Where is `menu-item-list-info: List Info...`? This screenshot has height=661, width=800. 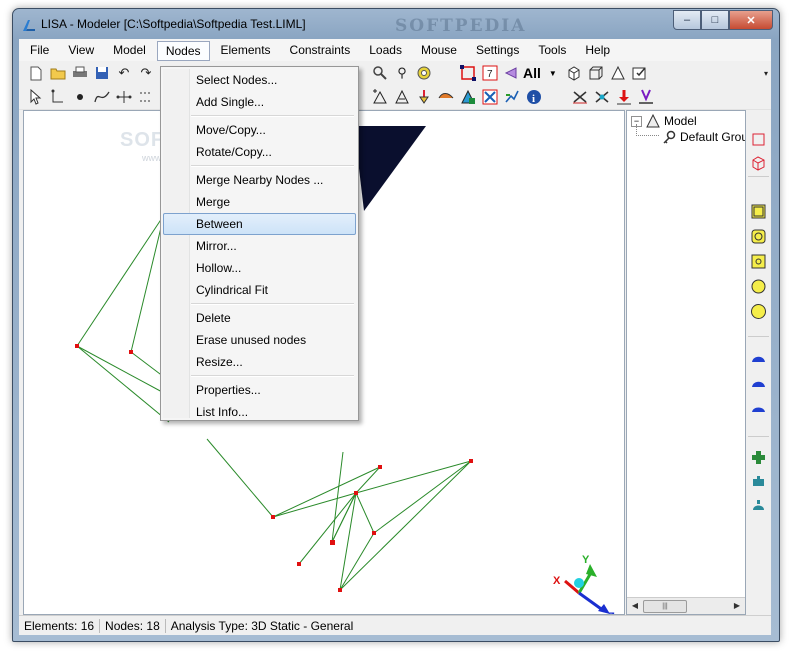 menu-item-list-info: List Info... is located at coordinates (259, 412).